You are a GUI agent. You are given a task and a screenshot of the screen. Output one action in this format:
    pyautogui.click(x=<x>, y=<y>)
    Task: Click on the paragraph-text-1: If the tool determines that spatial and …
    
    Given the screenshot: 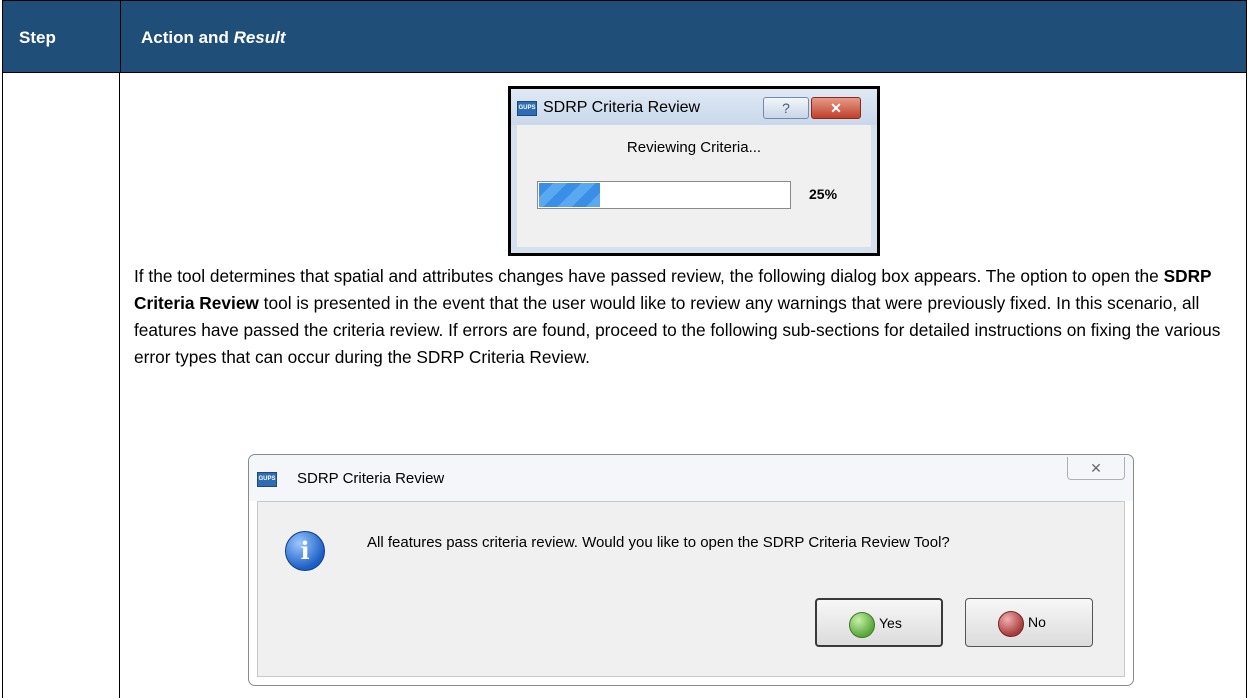 What is the action you would take?
    pyautogui.click(x=649, y=276)
    